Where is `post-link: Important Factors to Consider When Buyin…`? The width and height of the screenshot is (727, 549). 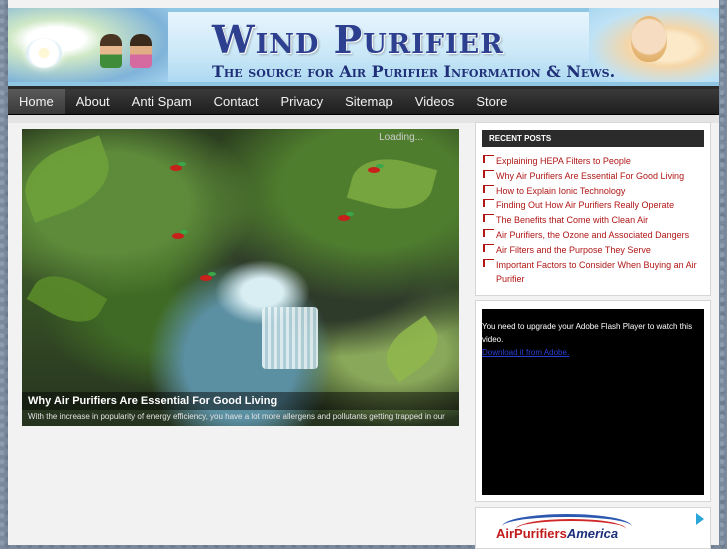 post-link: Important Factors to Consider When Buyin… is located at coordinates (596, 272).